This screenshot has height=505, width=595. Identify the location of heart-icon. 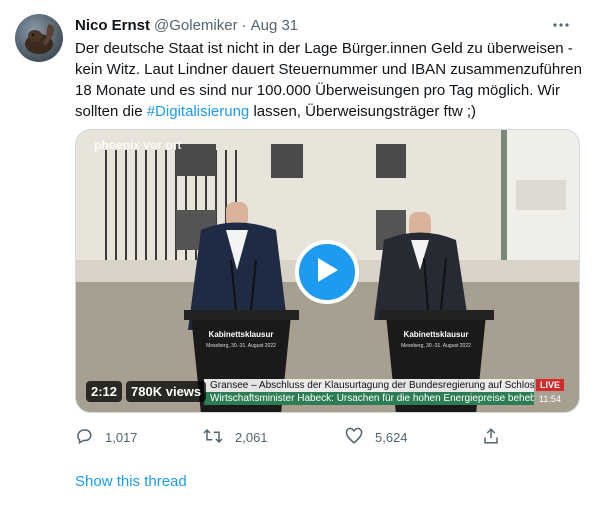
(360, 437).